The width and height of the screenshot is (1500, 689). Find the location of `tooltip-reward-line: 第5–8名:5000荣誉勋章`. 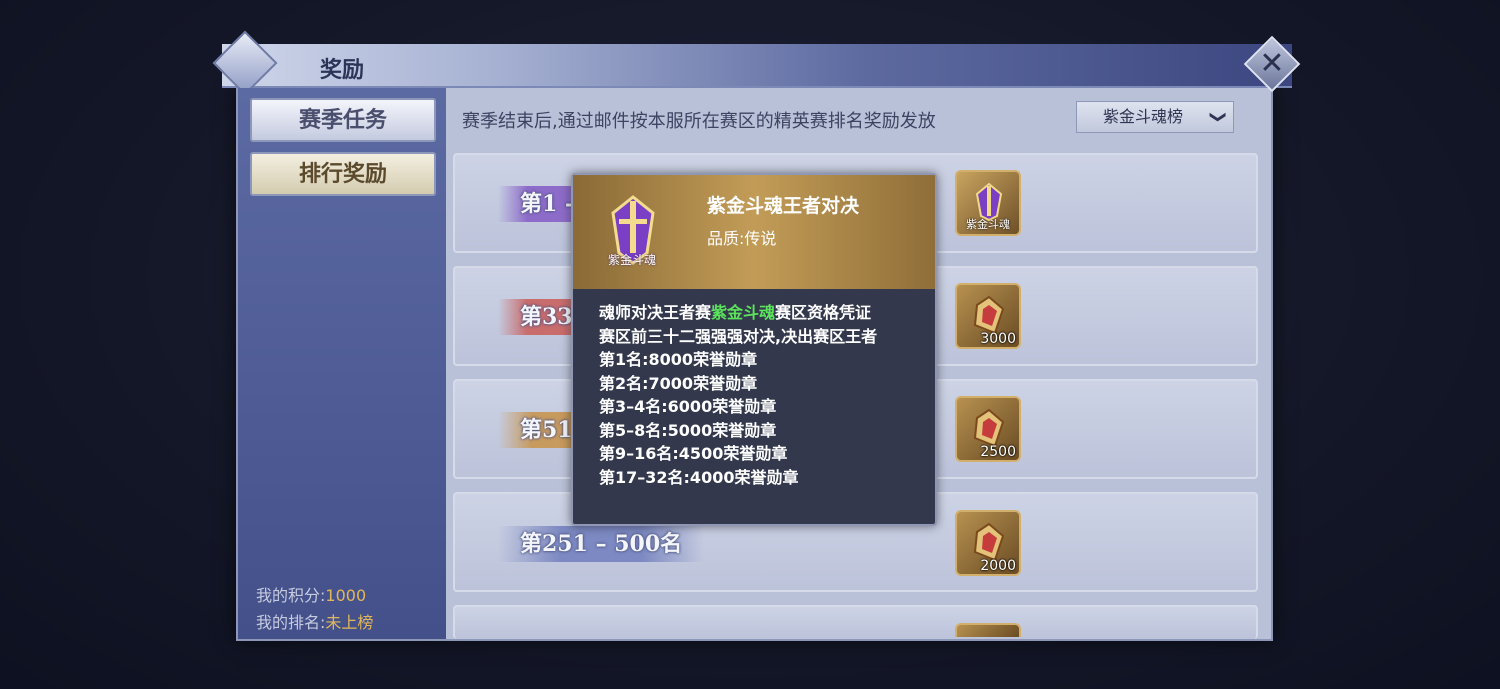

tooltip-reward-line: 第5–8名:5000荣誉勋章 is located at coordinates (688, 430).